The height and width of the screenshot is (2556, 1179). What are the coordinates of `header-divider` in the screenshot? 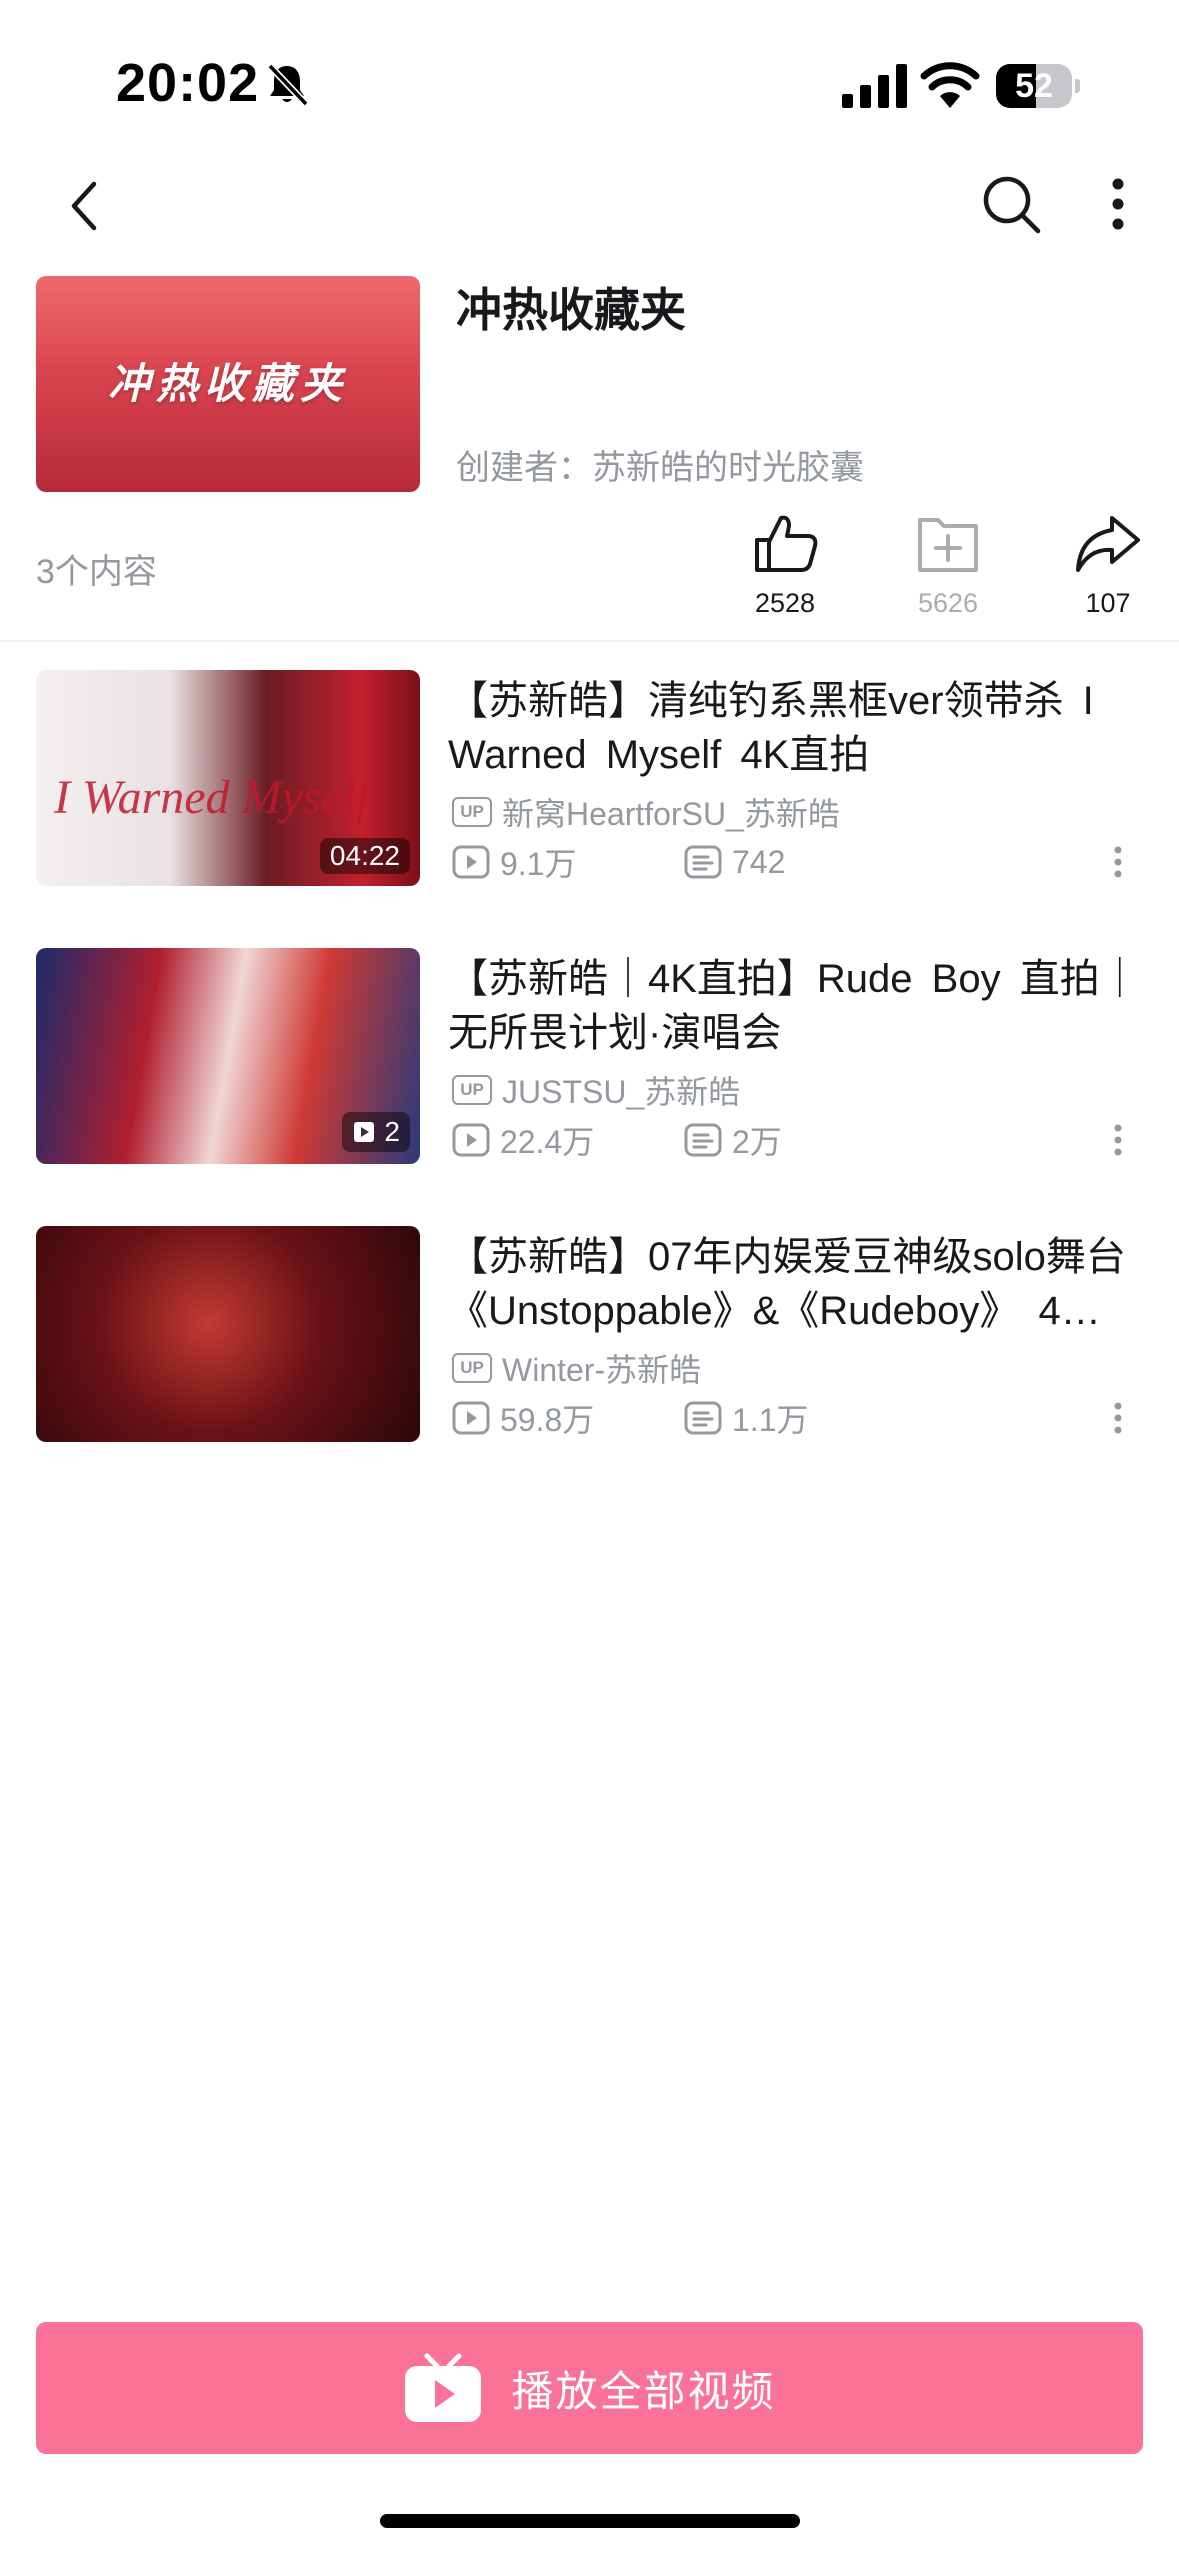 It's located at (589, 641).